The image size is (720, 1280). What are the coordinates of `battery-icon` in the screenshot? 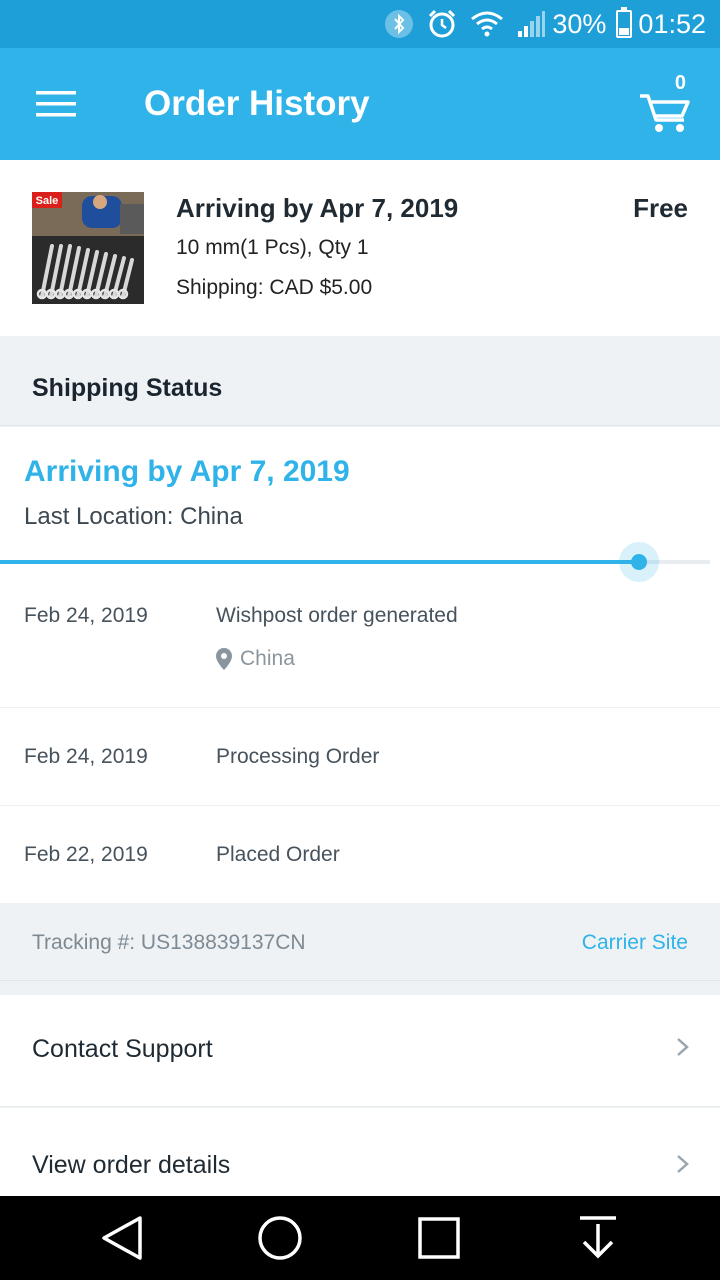 It's located at (624, 22).